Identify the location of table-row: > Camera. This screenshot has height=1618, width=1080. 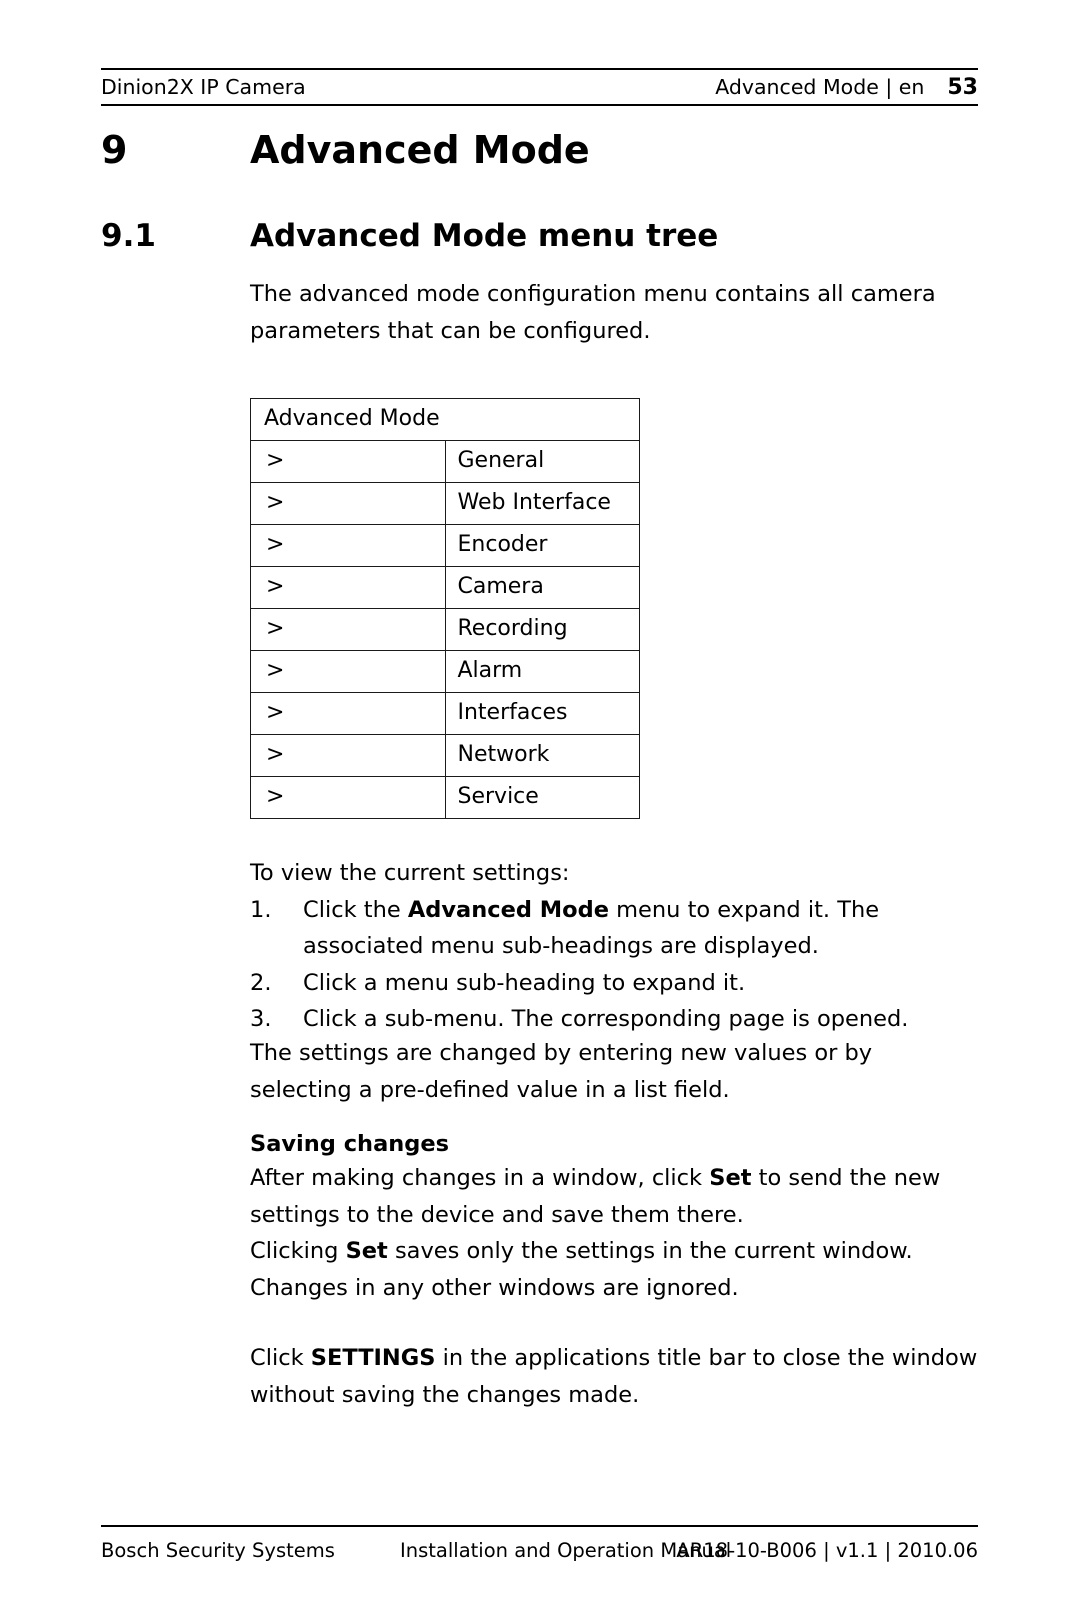
(445, 587).